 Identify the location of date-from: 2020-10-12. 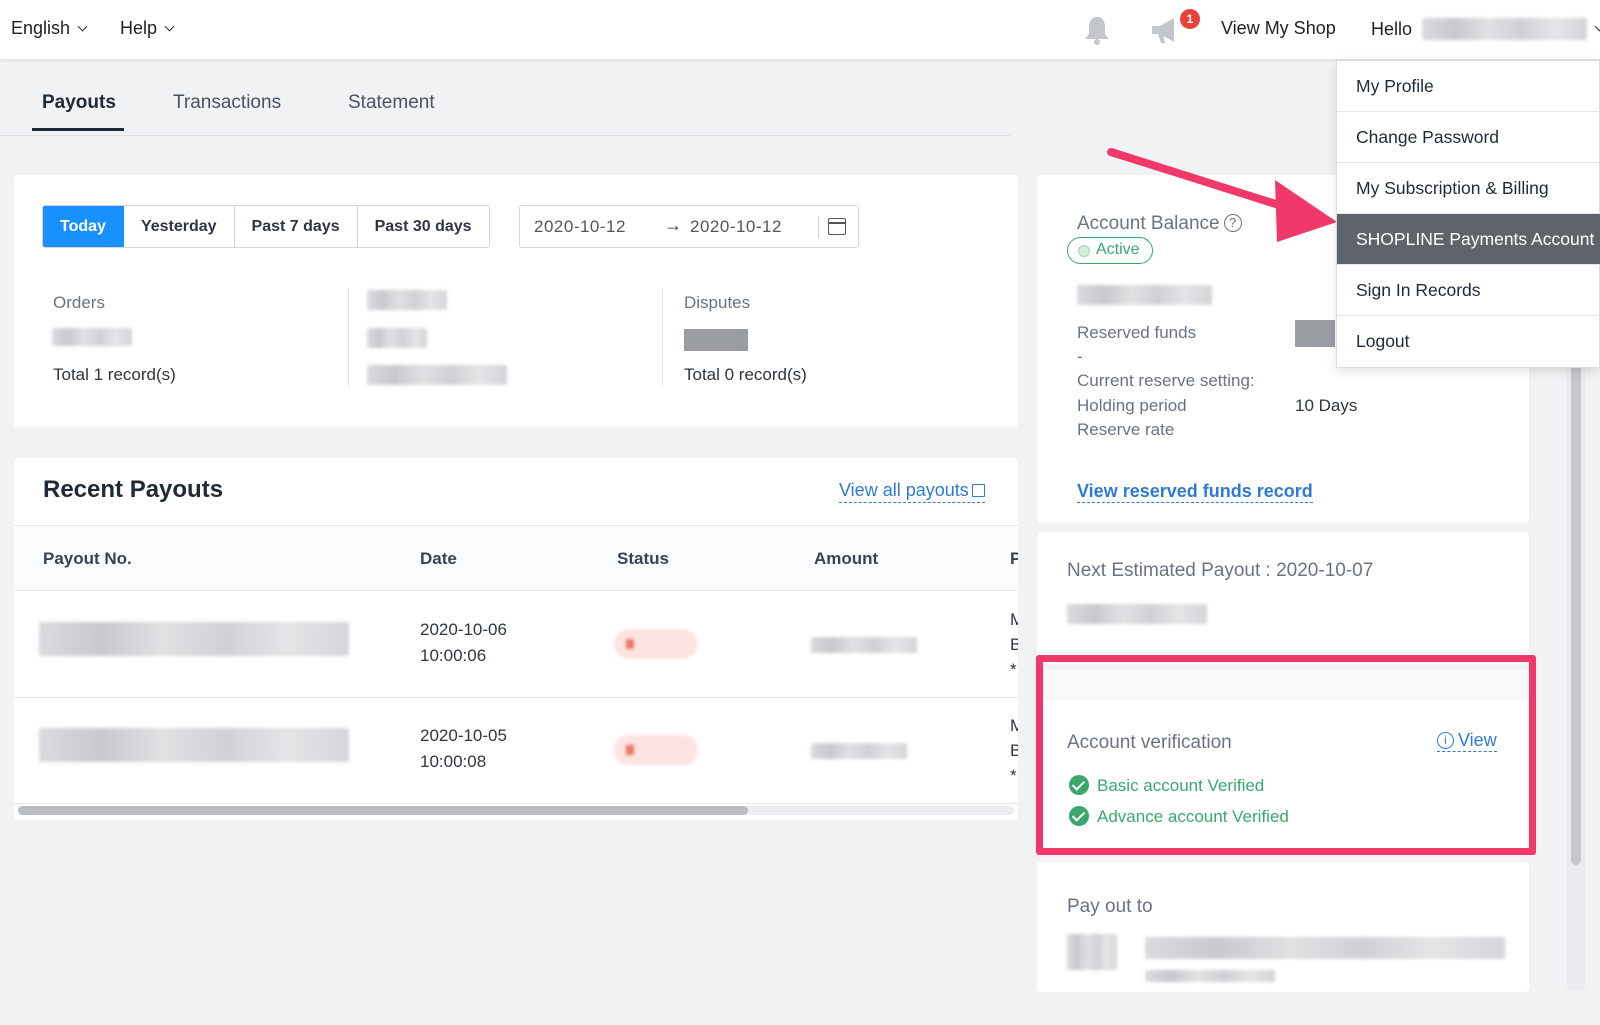
(580, 227).